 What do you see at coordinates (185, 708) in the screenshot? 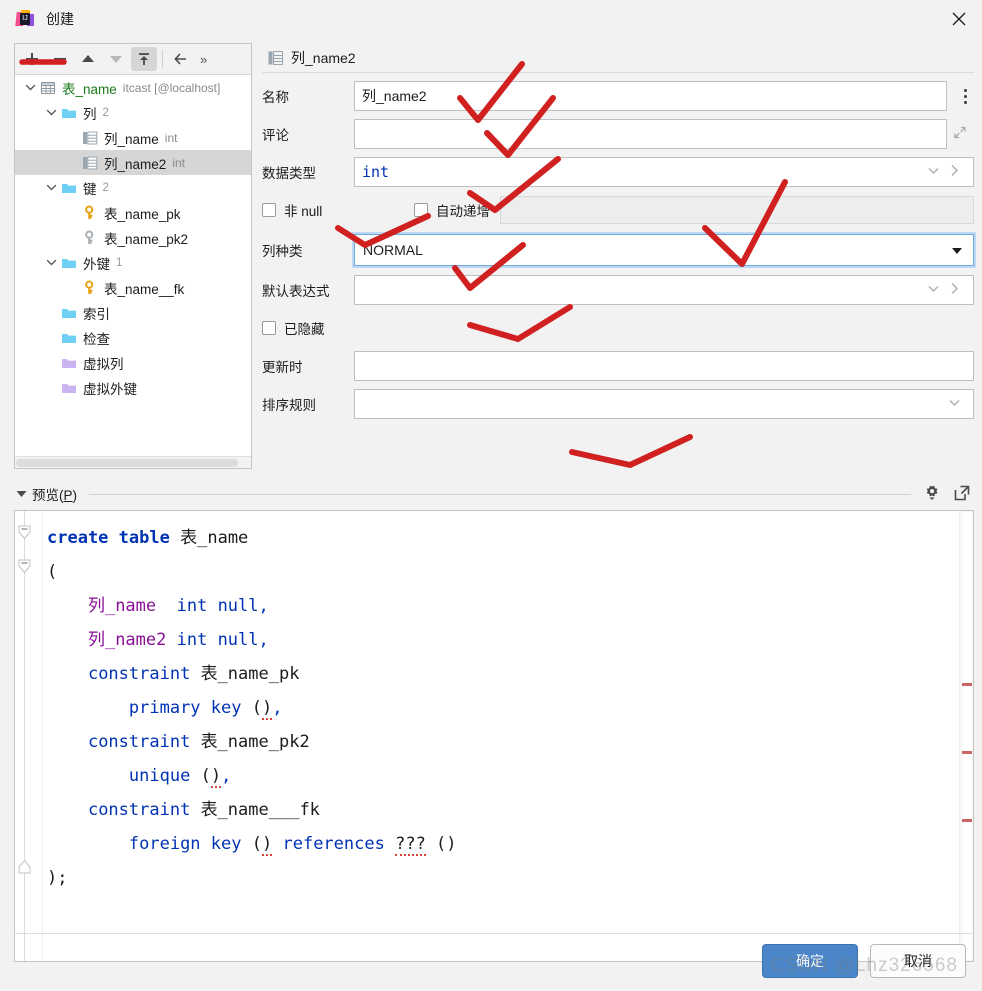
I see `code-token: primary key` at bounding box center [185, 708].